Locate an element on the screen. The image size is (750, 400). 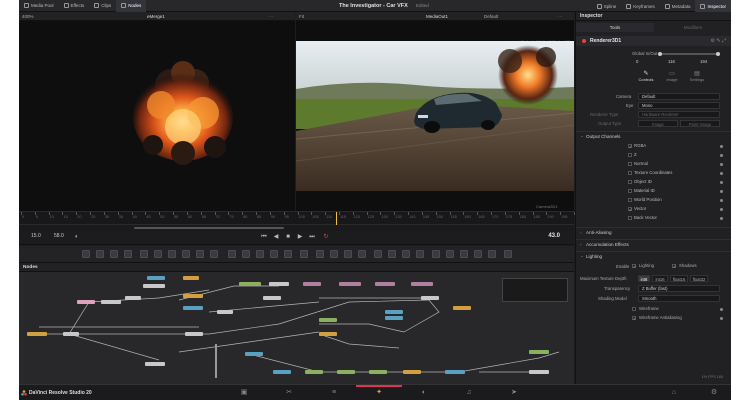
camera3d-tool-icon is located at coordinates (362, 254).